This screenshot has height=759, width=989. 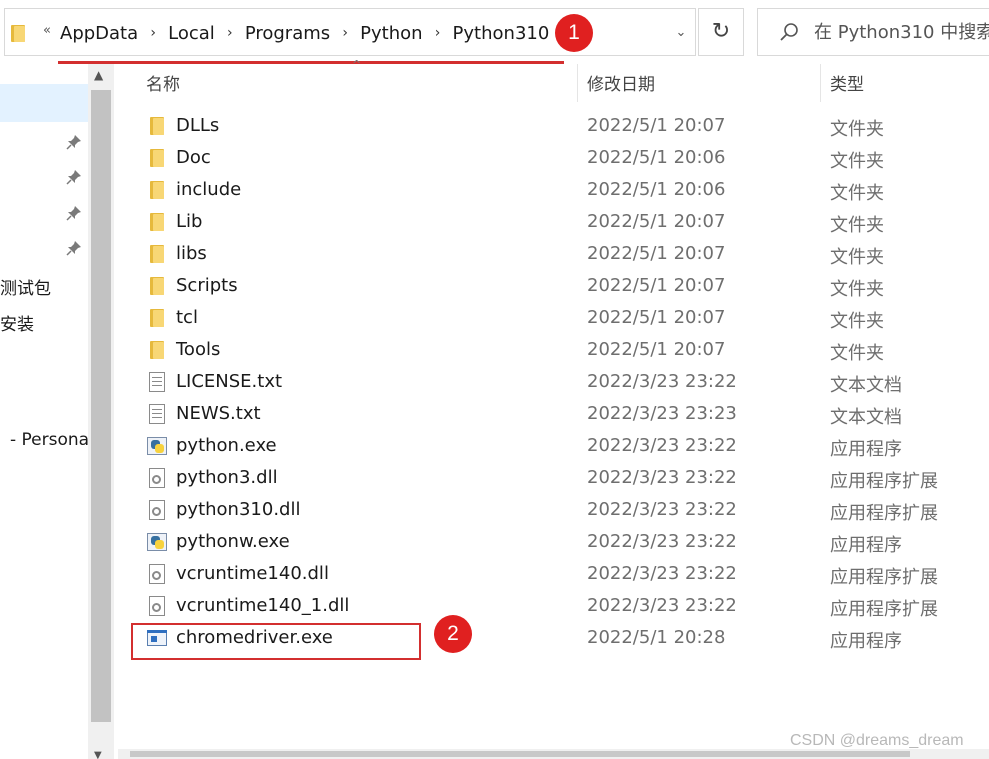 I want to click on watermark: CSDN @dreams_dream, so click(x=877, y=740).